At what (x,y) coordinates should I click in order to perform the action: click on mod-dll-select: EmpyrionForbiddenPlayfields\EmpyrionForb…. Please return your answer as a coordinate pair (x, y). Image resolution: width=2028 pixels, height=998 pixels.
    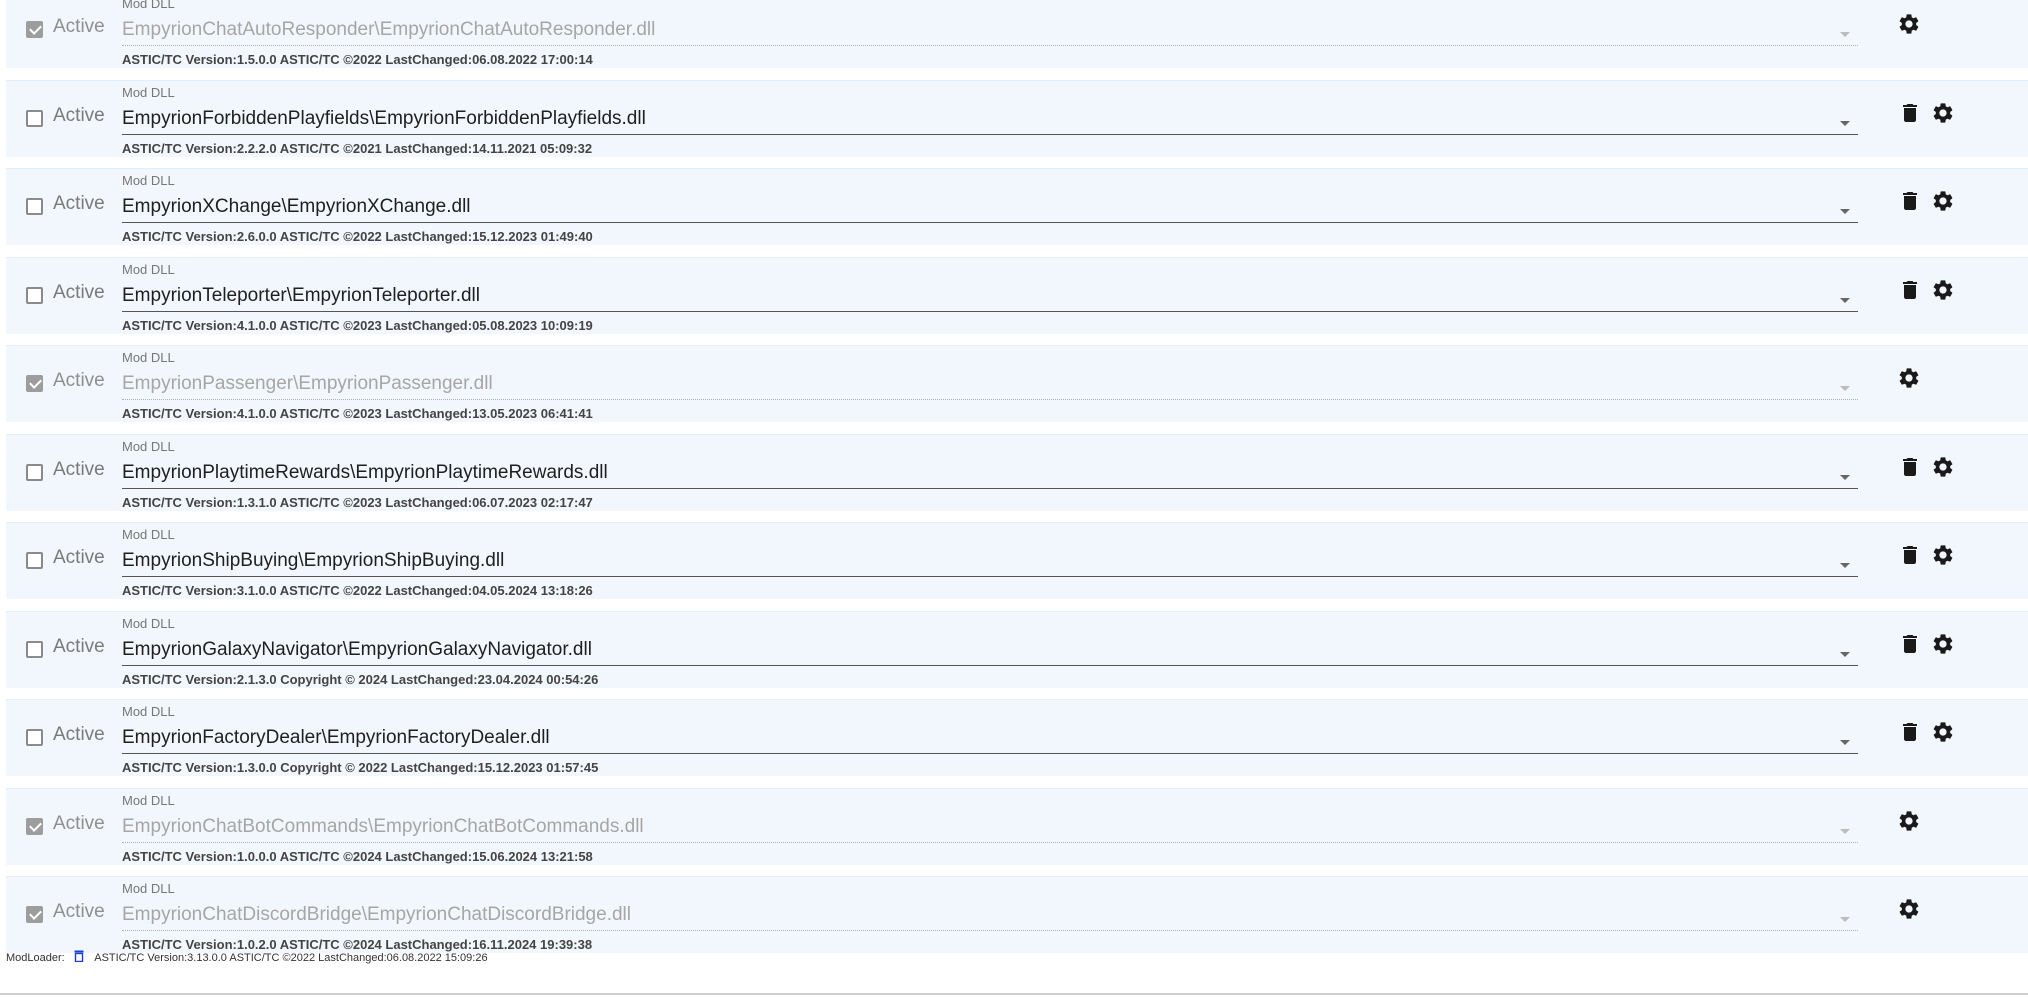
    Looking at the image, I should click on (384, 119).